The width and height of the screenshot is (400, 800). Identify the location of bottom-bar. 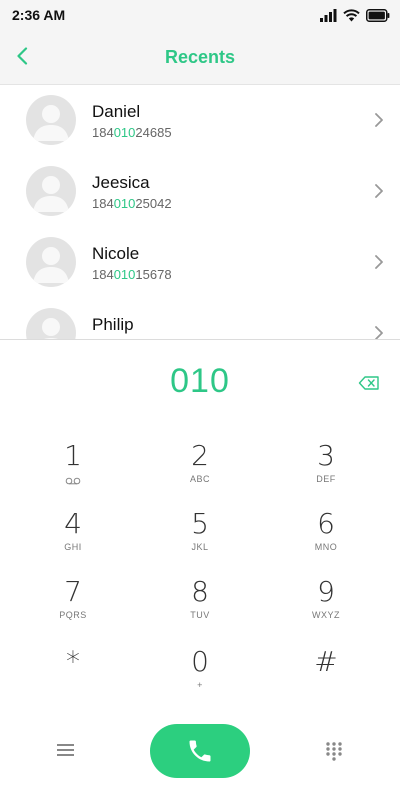
(200, 752).